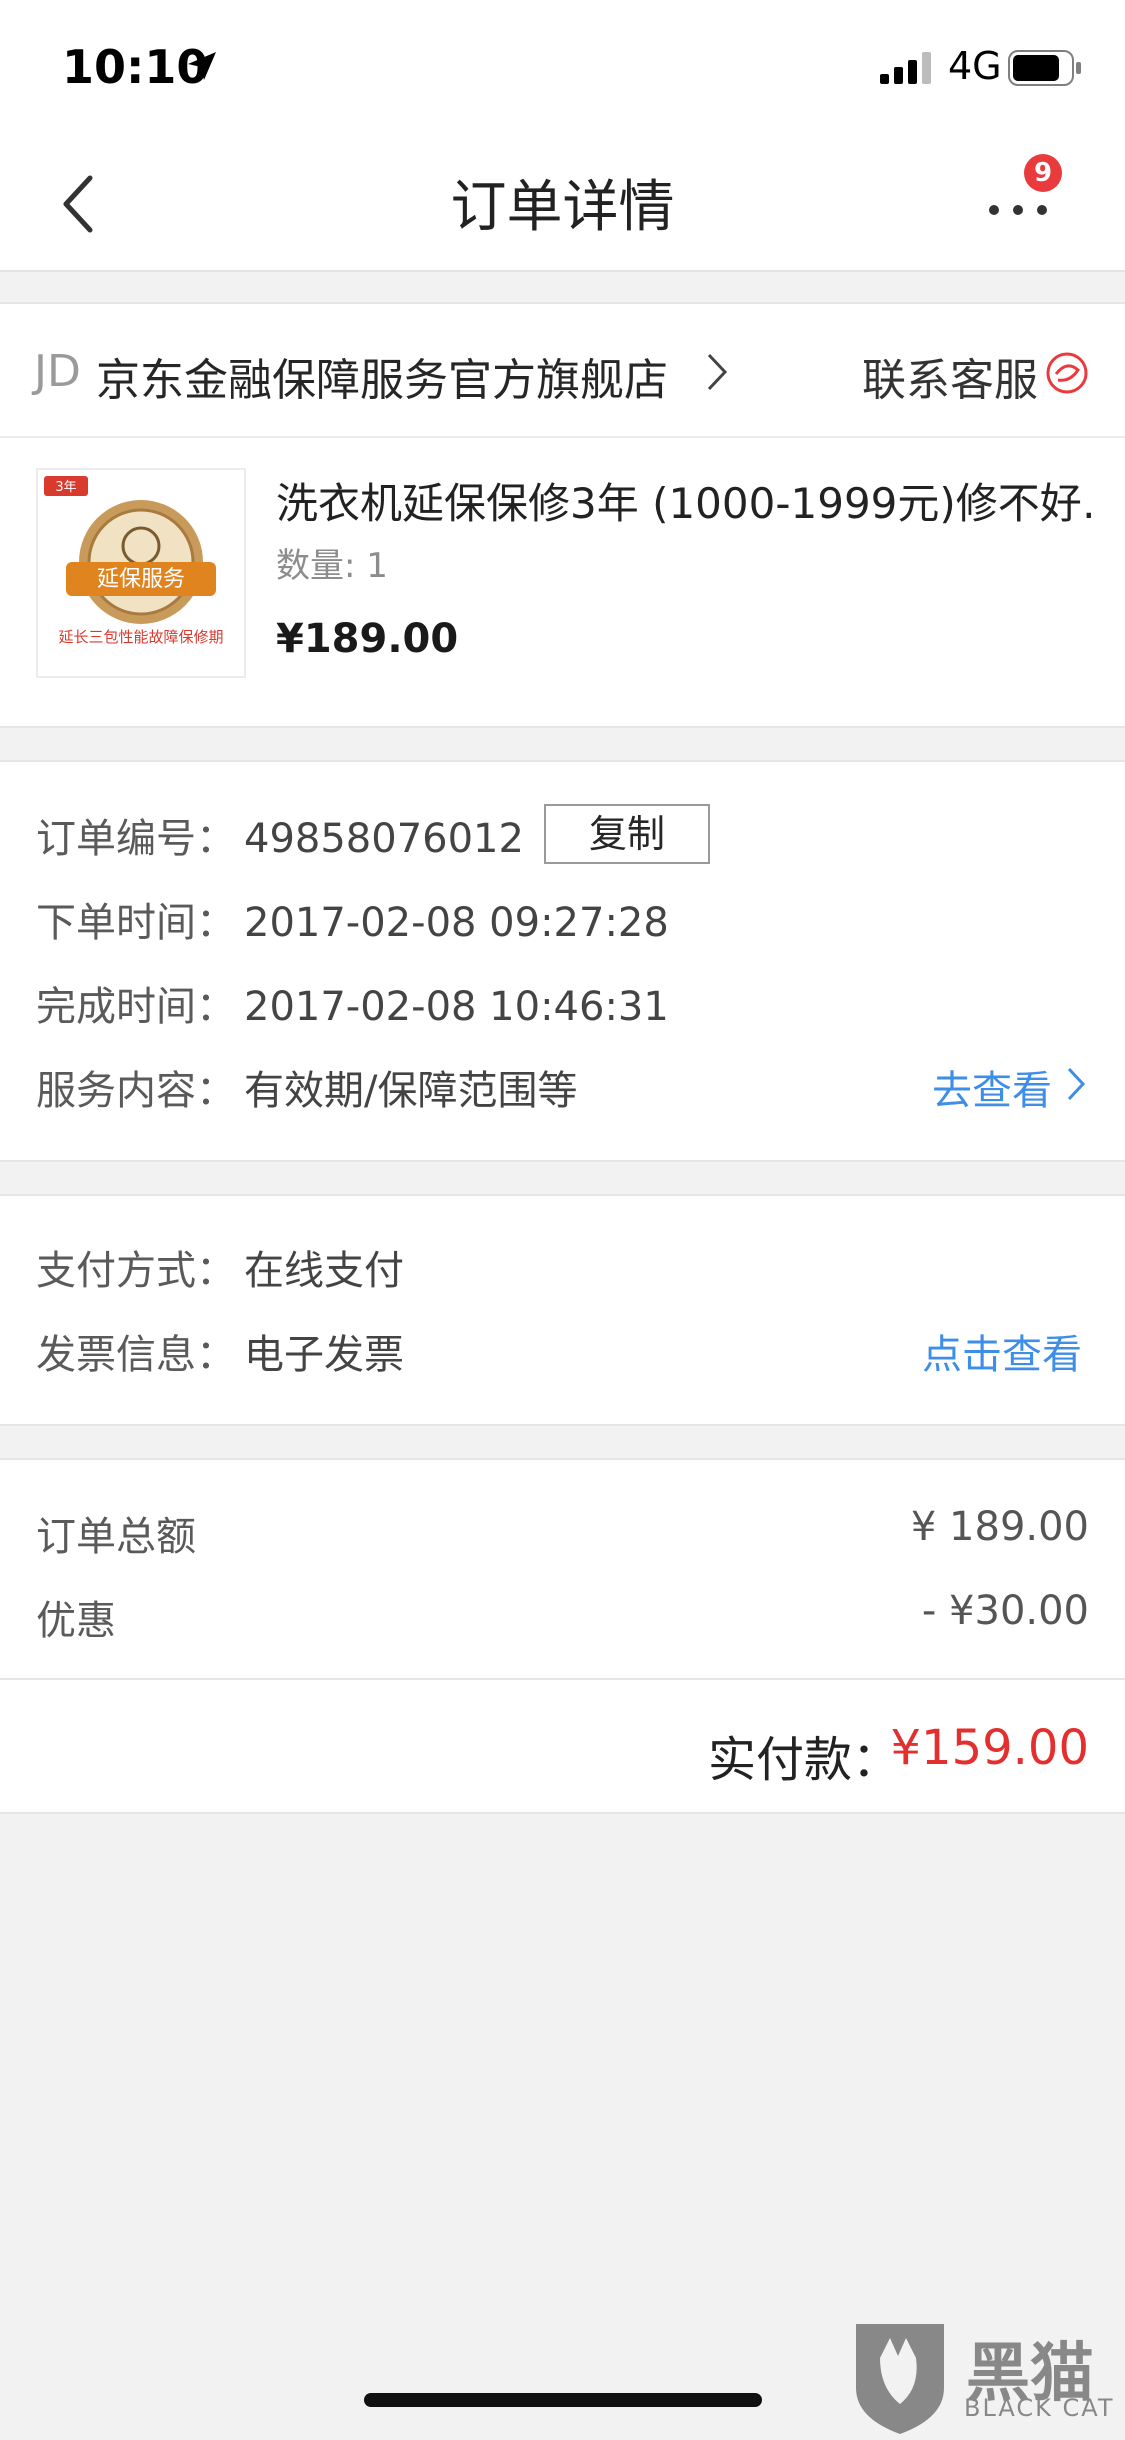 The width and height of the screenshot is (1125, 2440). What do you see at coordinates (65, 487) in the screenshot?
I see `thumb-tag-text: 3年` at bounding box center [65, 487].